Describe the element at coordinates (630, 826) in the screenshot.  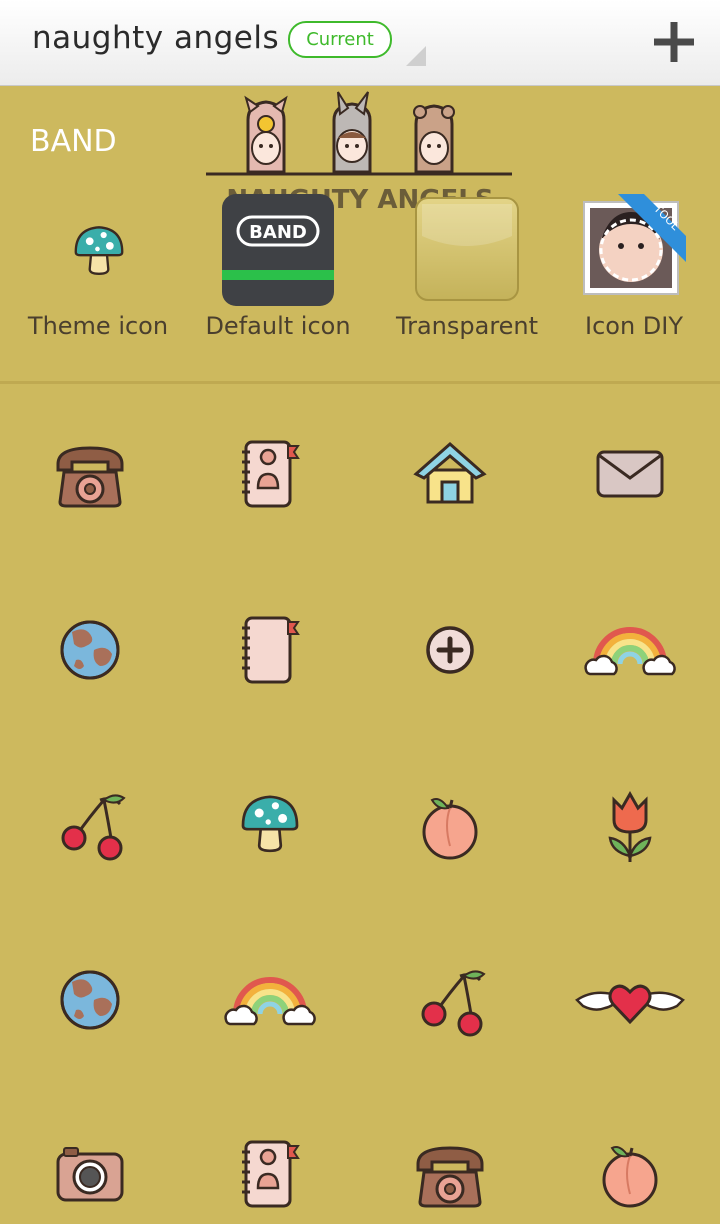
I see `tulip-icon` at that location.